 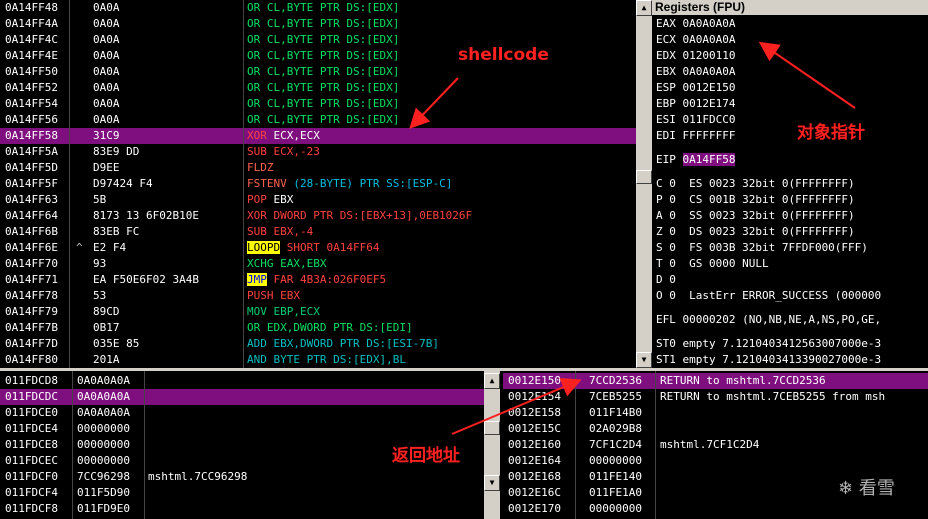 What do you see at coordinates (666, 280) in the screenshot?
I see `flag-line: D 0` at bounding box center [666, 280].